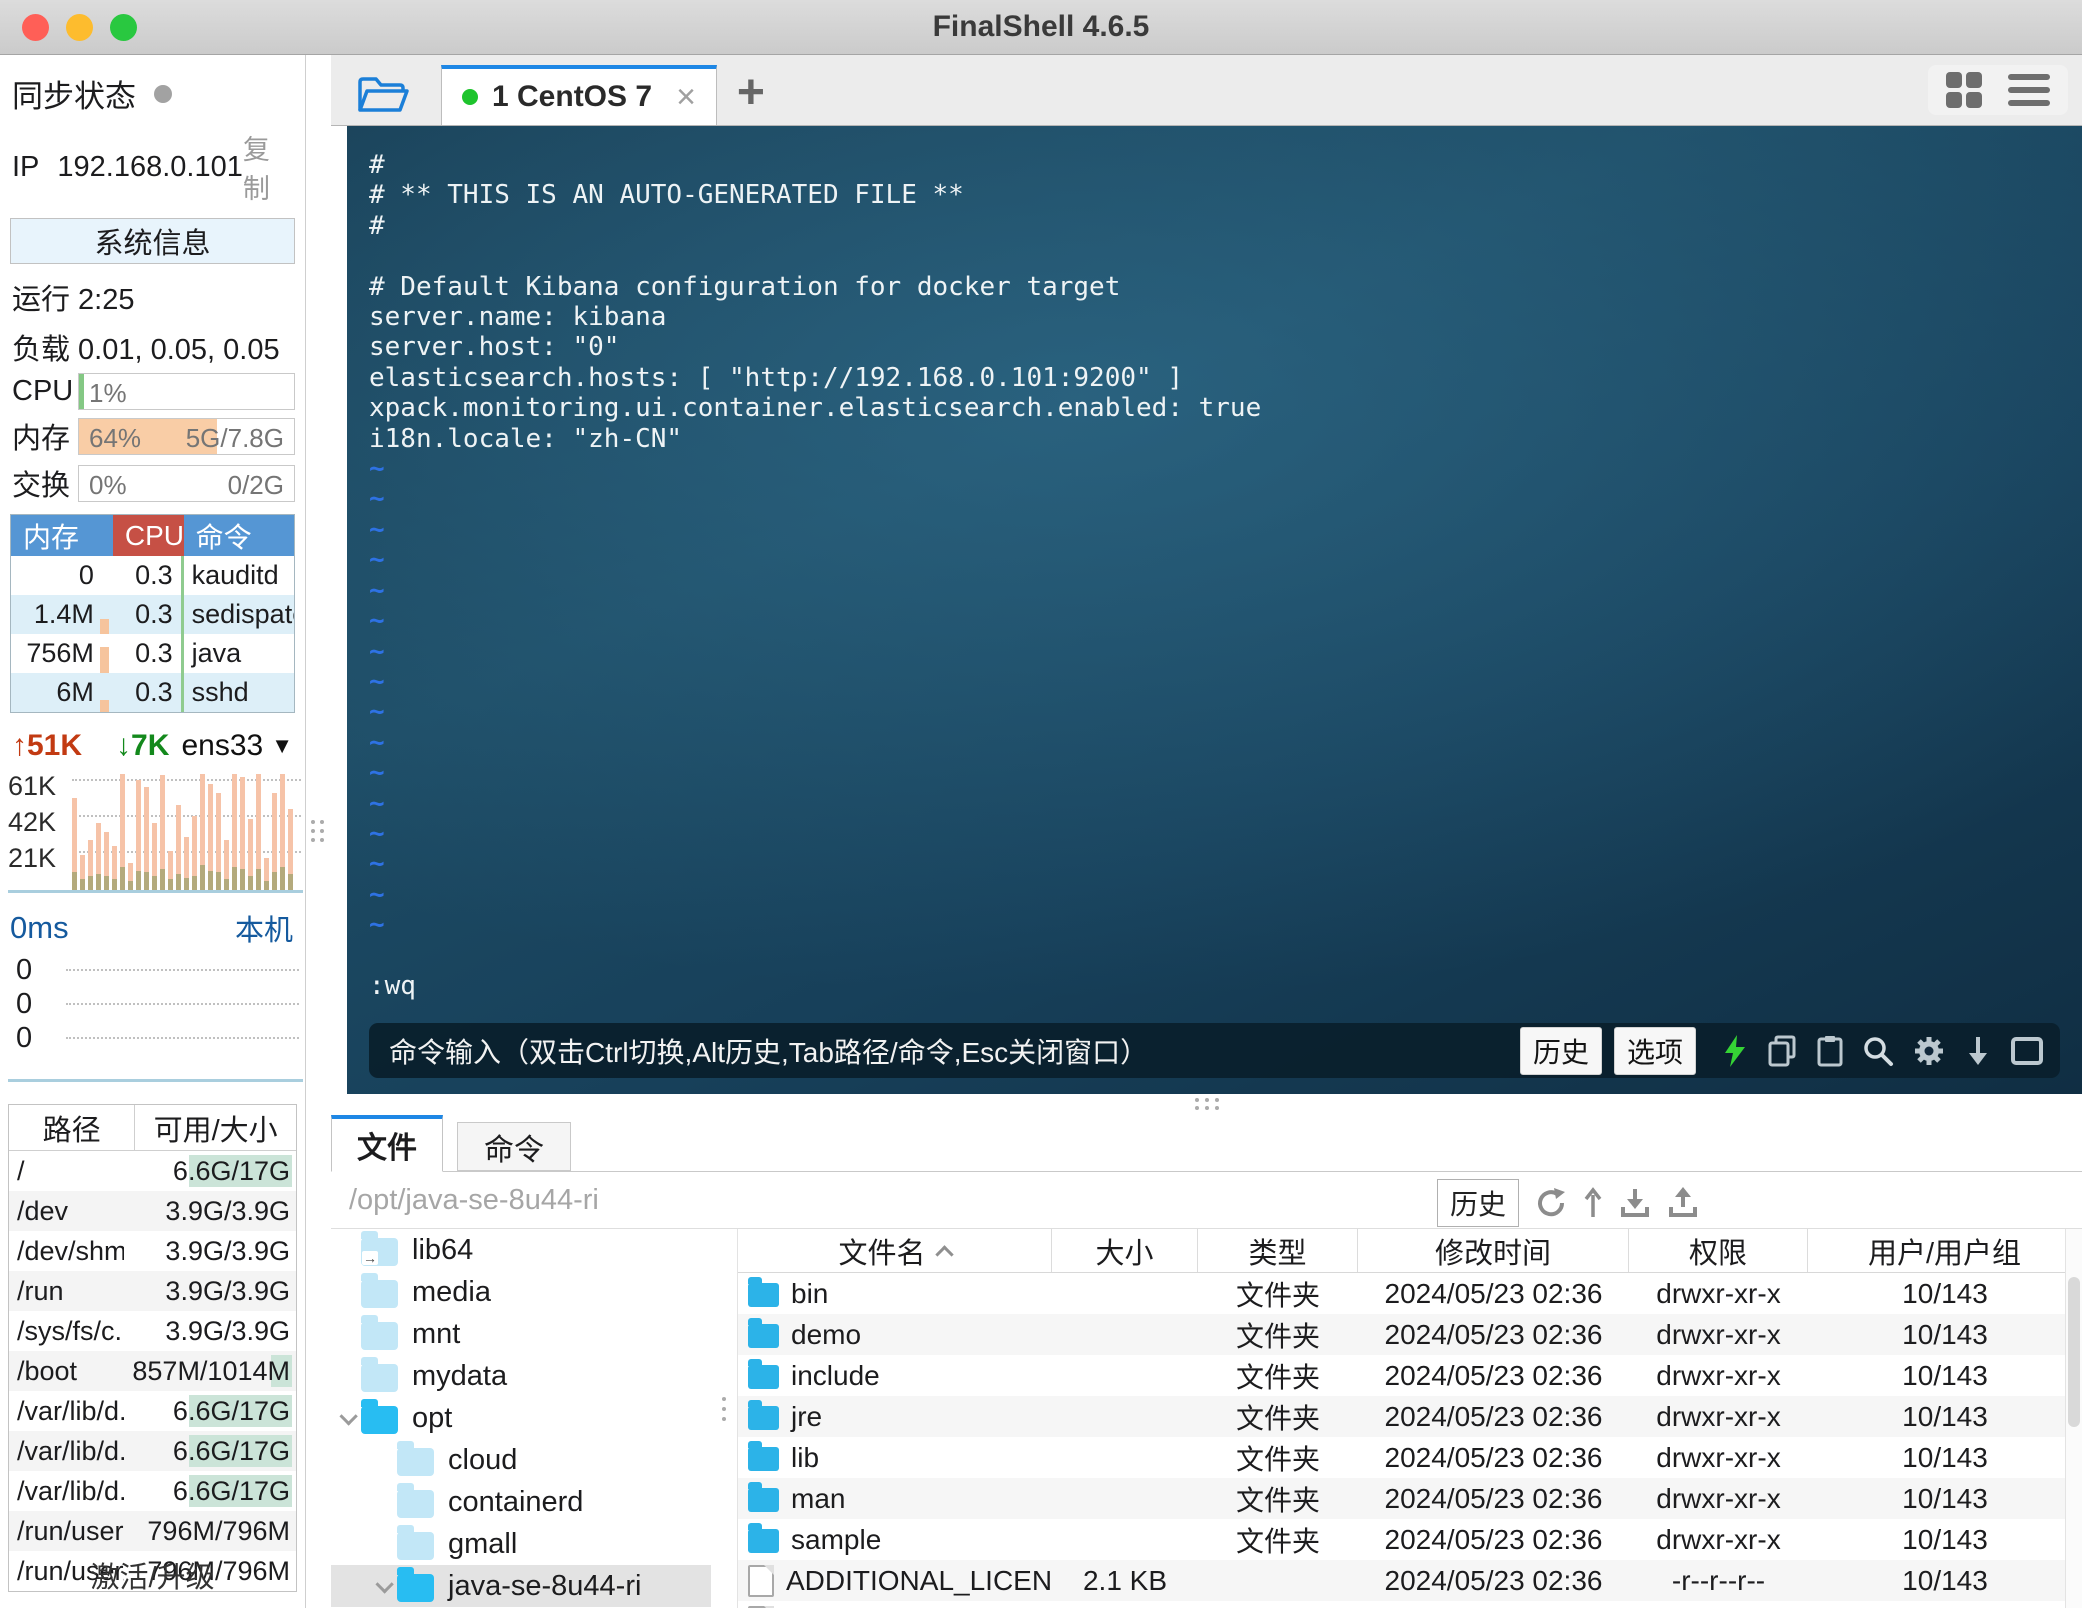 This screenshot has height=1608, width=2082. Describe the element at coordinates (1551, 1203) in the screenshot. I see `refresh-icon` at that location.